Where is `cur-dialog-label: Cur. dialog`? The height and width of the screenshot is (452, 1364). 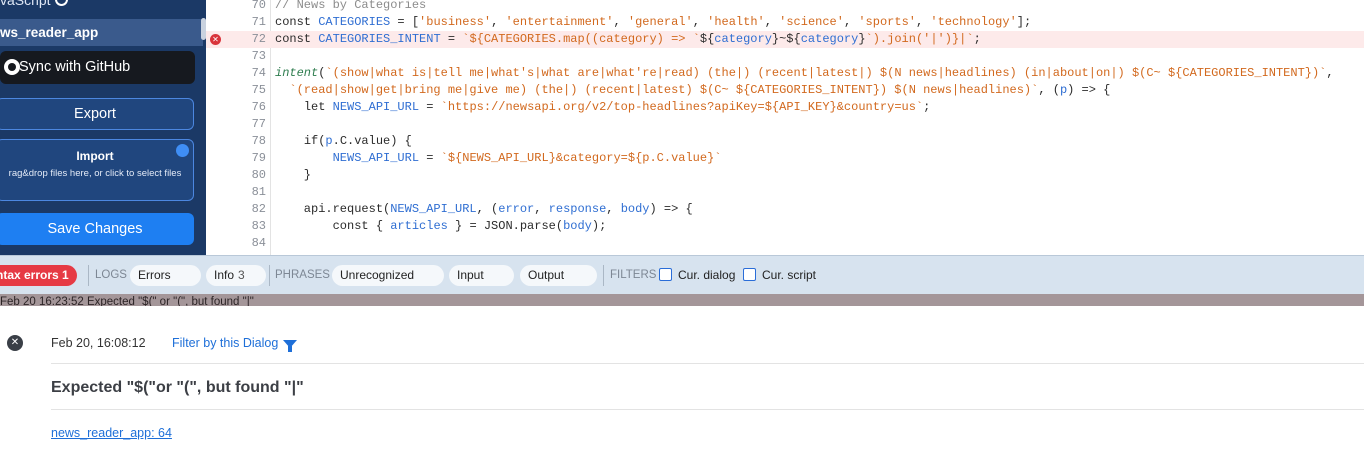
cur-dialog-label: Cur. dialog is located at coordinates (707, 275).